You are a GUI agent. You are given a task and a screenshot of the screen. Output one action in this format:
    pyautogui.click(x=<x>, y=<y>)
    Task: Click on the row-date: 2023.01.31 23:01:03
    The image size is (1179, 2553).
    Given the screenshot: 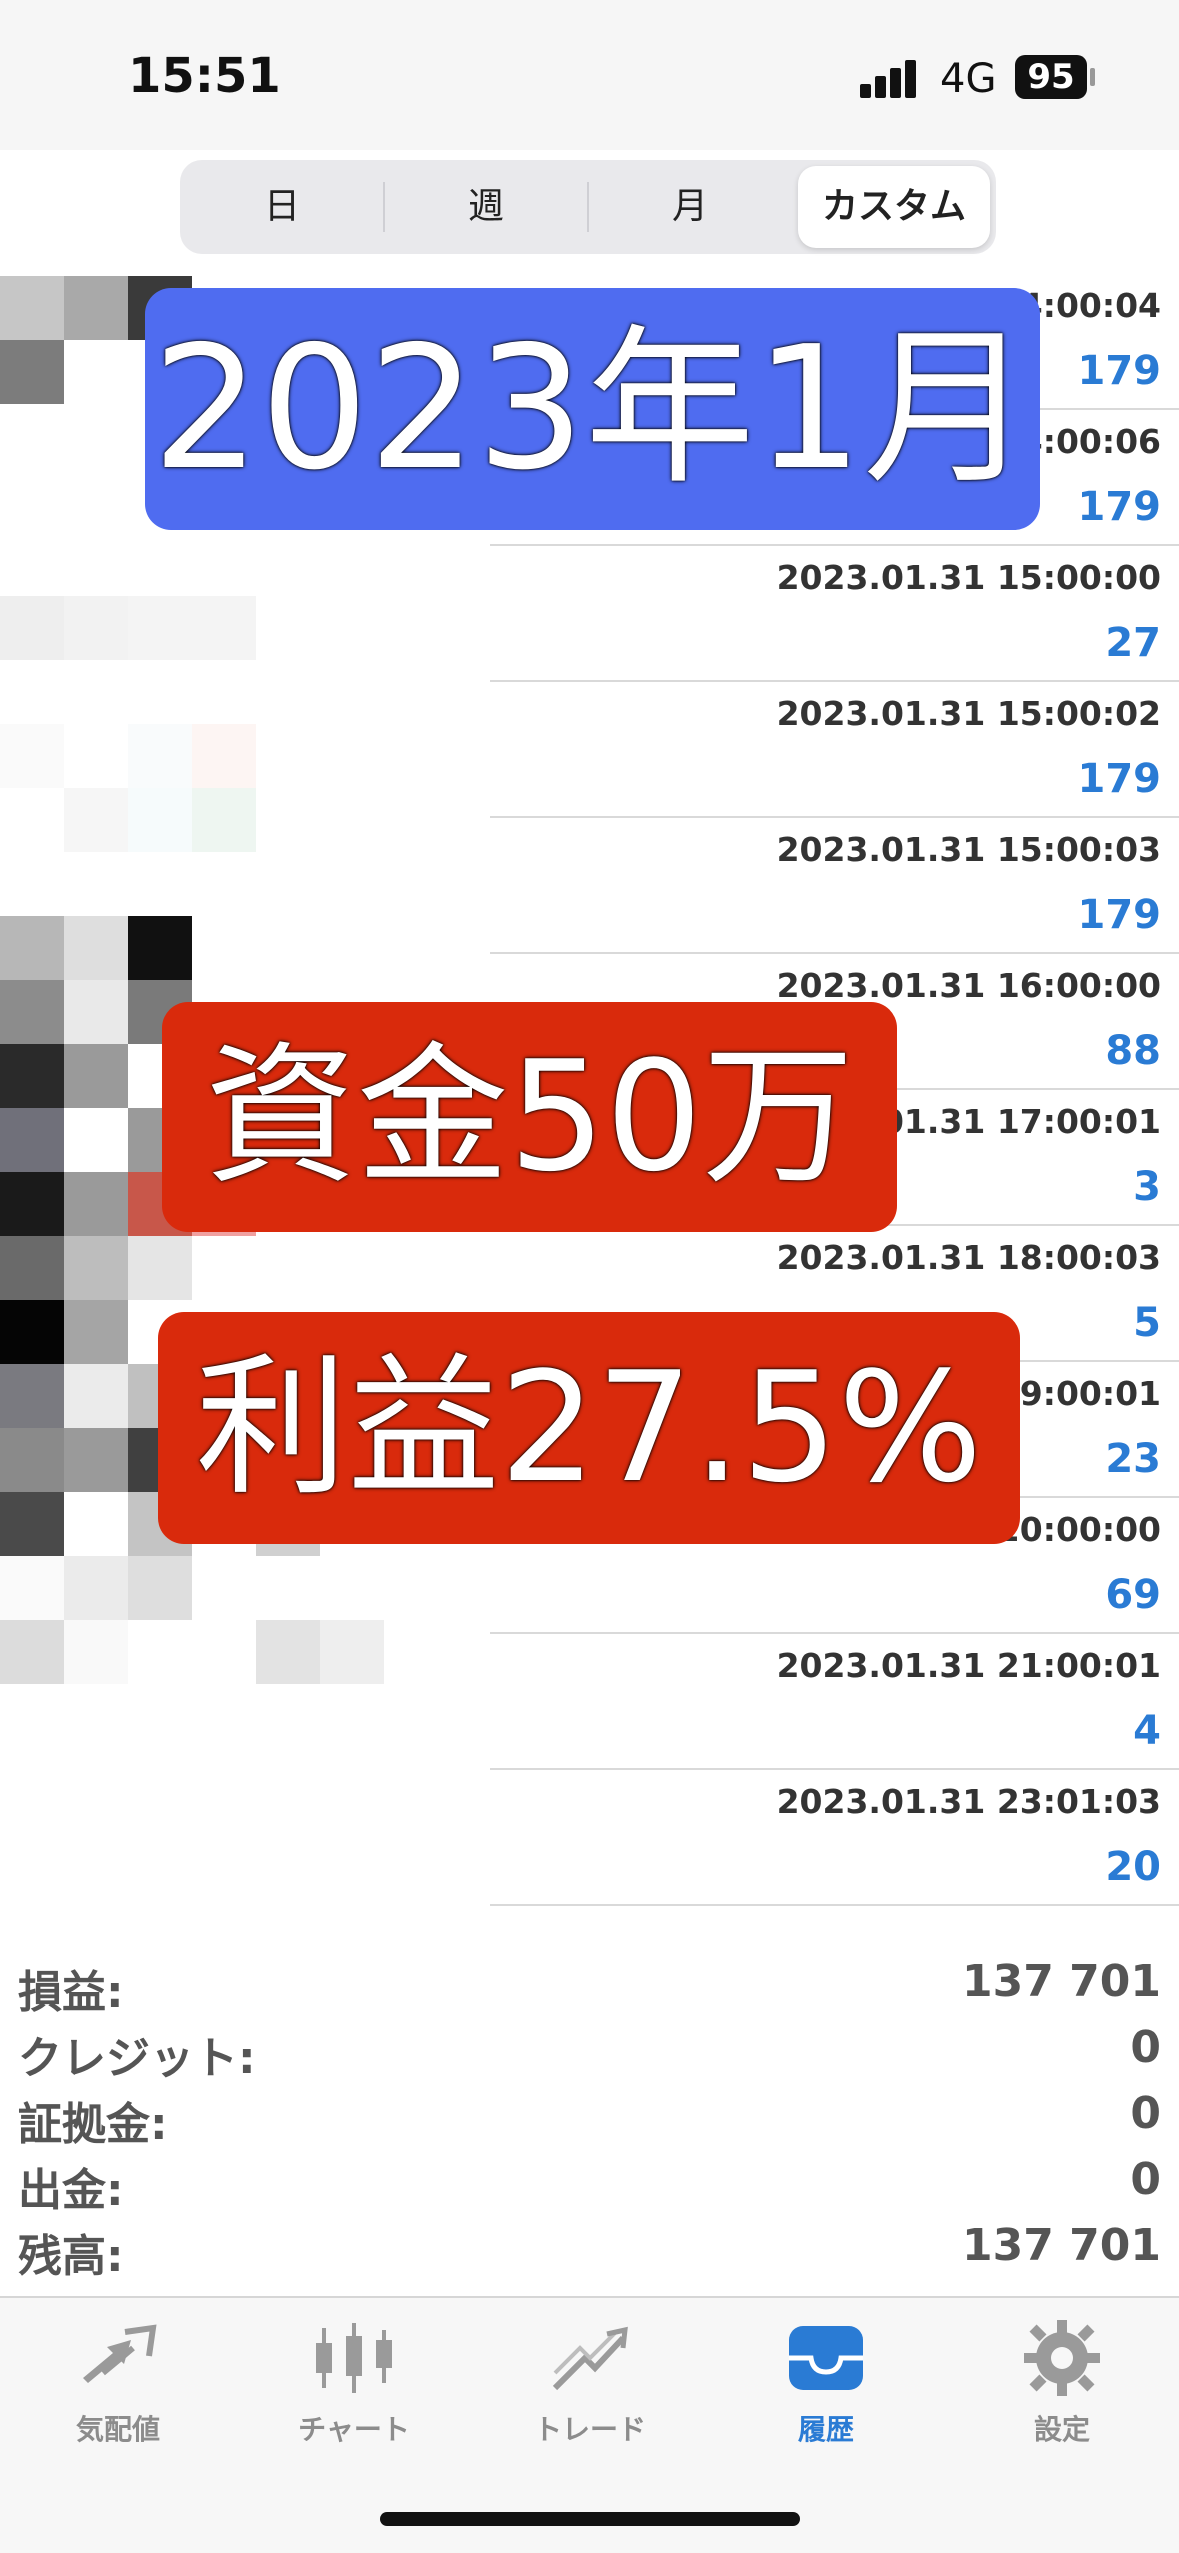 What is the action you would take?
    pyautogui.click(x=968, y=1801)
    